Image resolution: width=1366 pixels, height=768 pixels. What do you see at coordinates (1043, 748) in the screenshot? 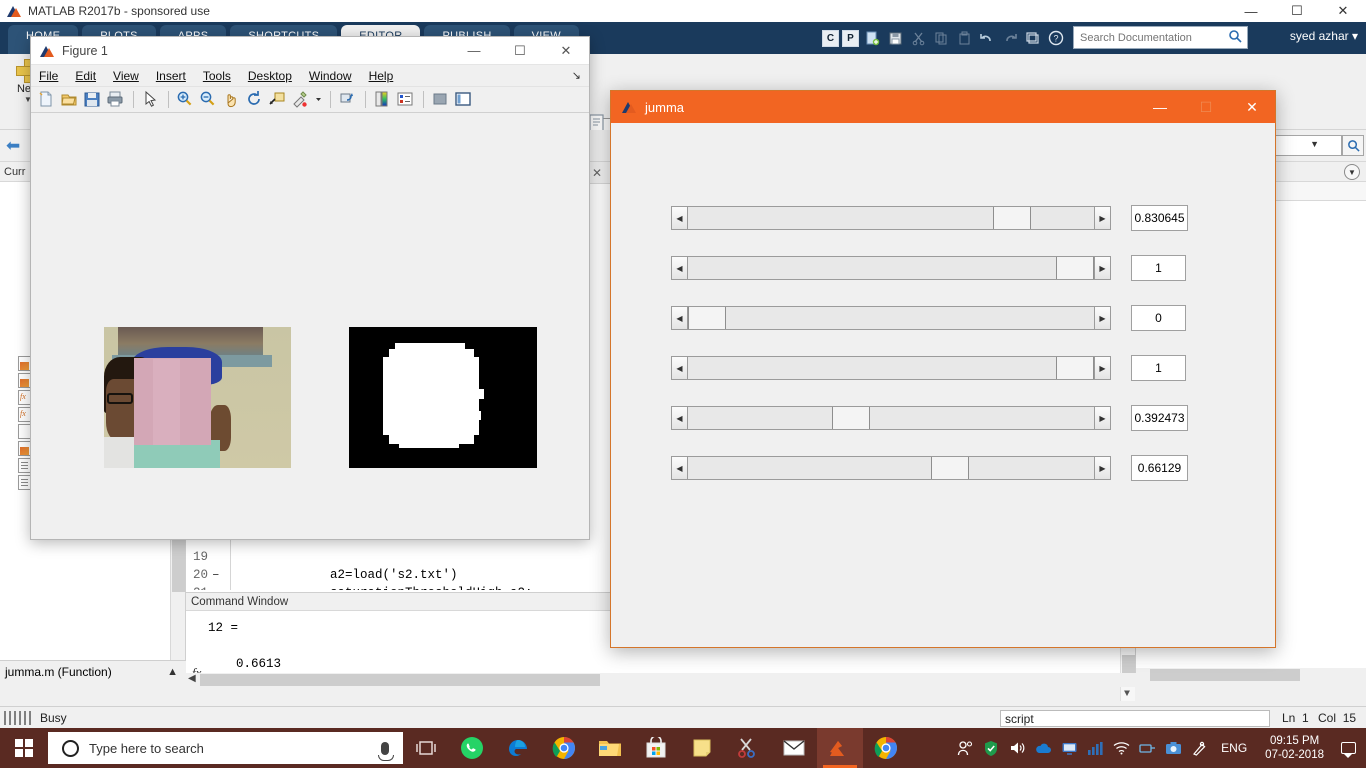
I see `onedrive-icon` at bounding box center [1043, 748].